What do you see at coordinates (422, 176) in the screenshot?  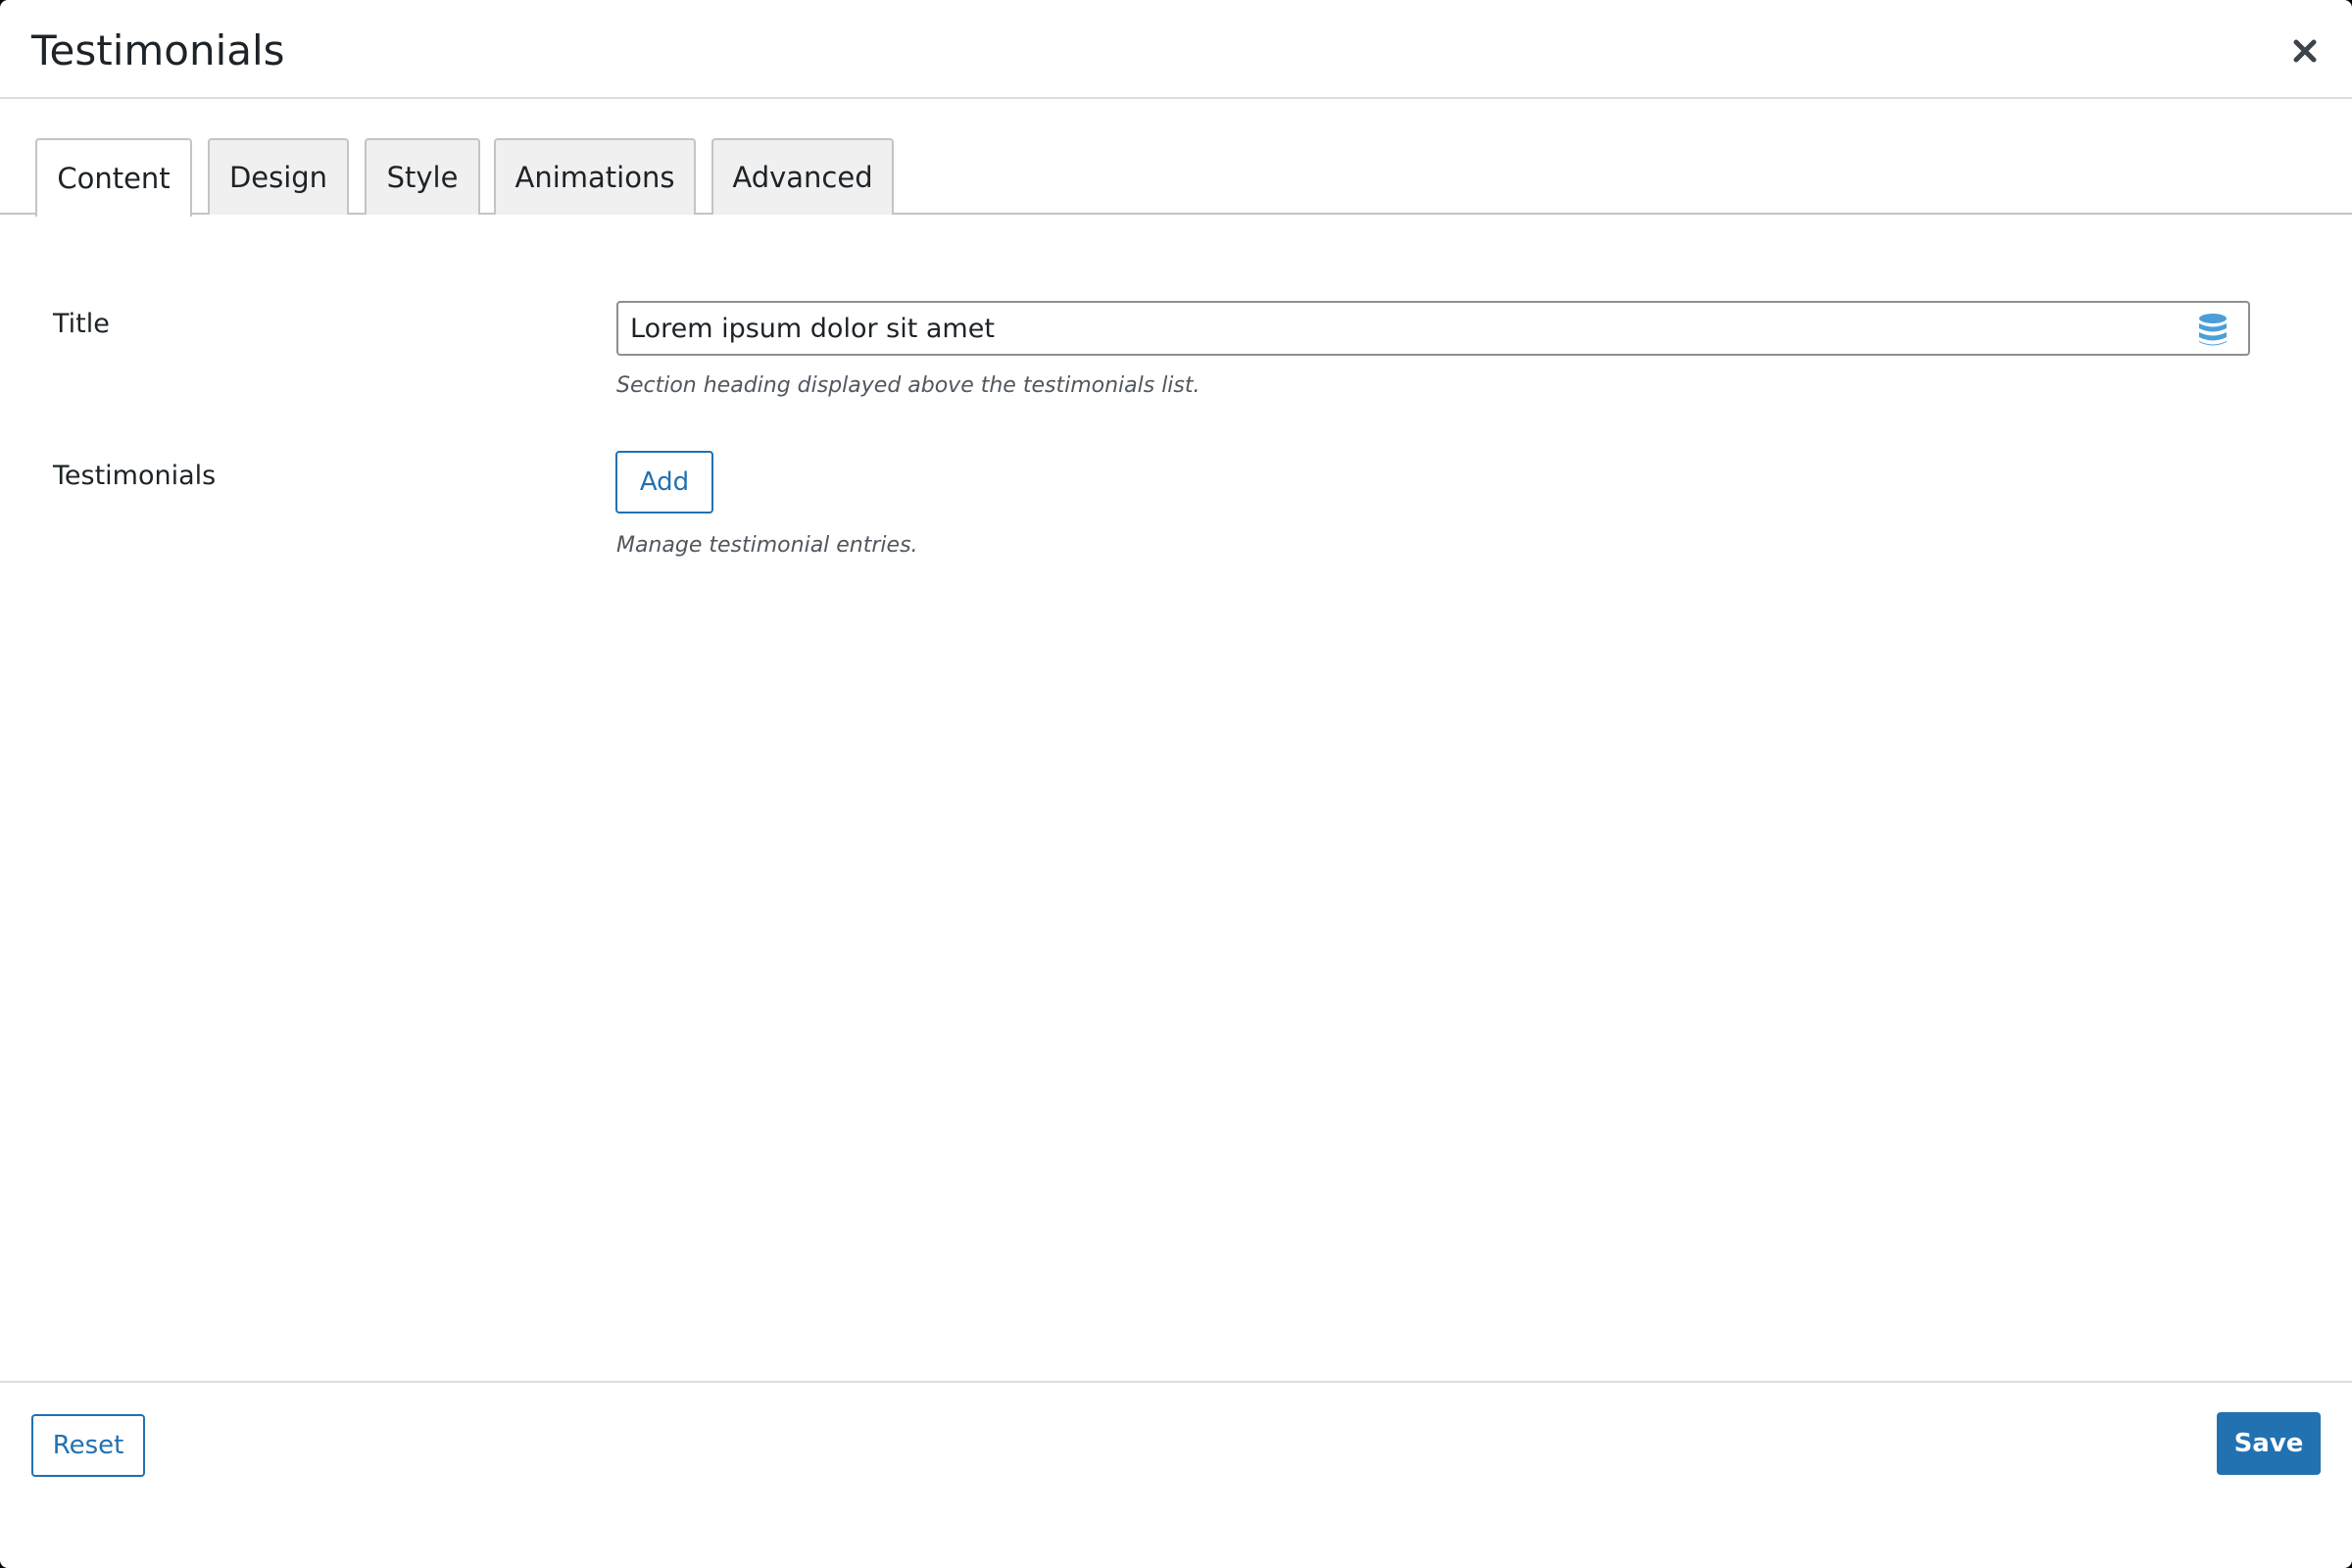 I see `tab-style: Style` at bounding box center [422, 176].